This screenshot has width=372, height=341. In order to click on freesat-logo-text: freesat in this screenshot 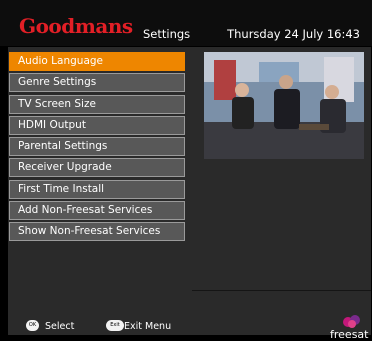, I will do `click(349, 334)`.